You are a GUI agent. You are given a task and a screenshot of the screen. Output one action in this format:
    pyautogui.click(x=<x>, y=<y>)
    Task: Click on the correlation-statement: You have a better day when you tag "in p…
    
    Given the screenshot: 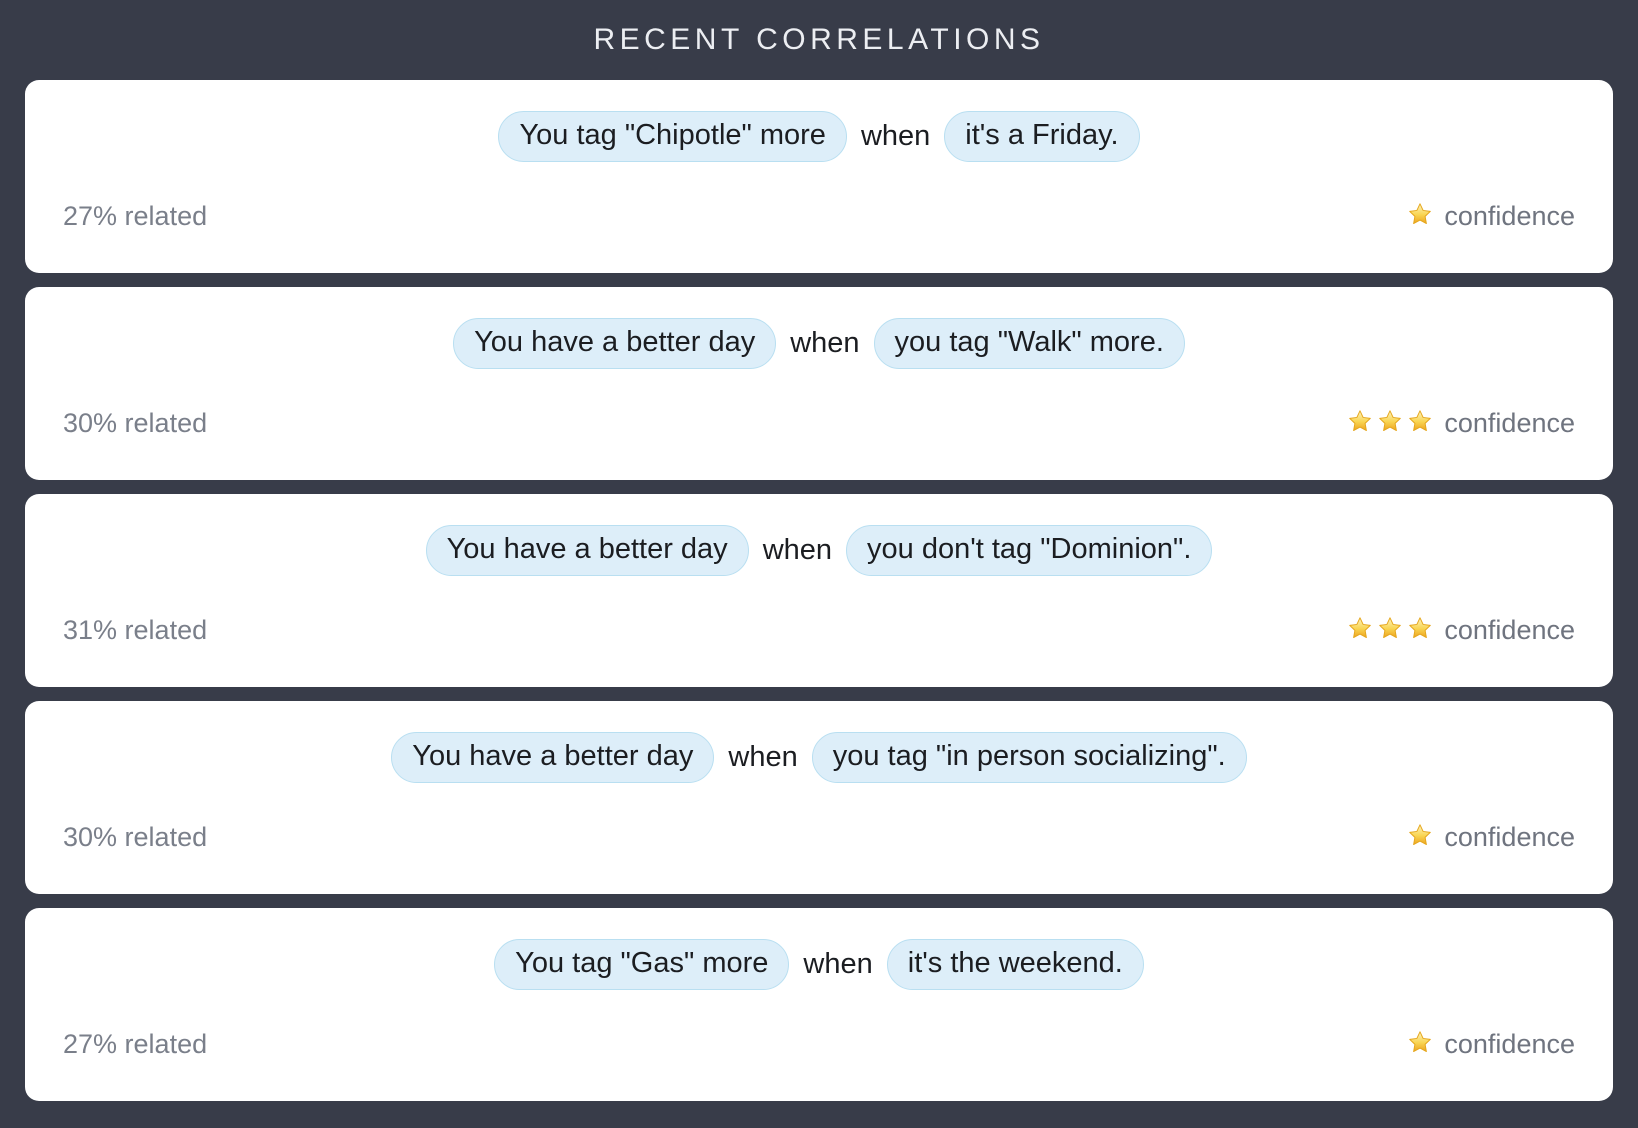 What is the action you would take?
    pyautogui.click(x=819, y=742)
    